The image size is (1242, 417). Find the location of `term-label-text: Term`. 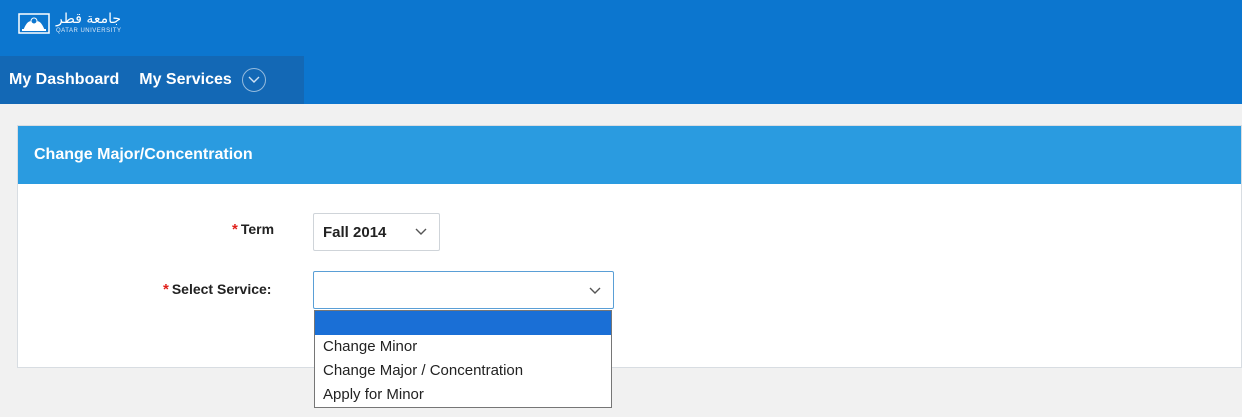

term-label-text: Term is located at coordinates (257, 229).